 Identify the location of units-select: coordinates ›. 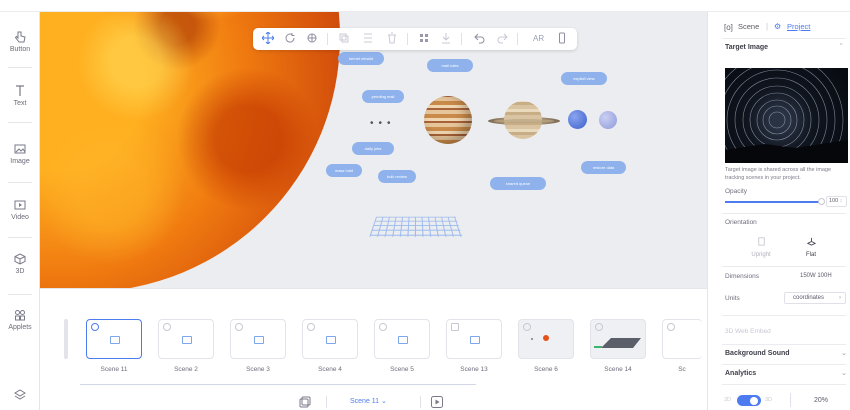
(815, 298).